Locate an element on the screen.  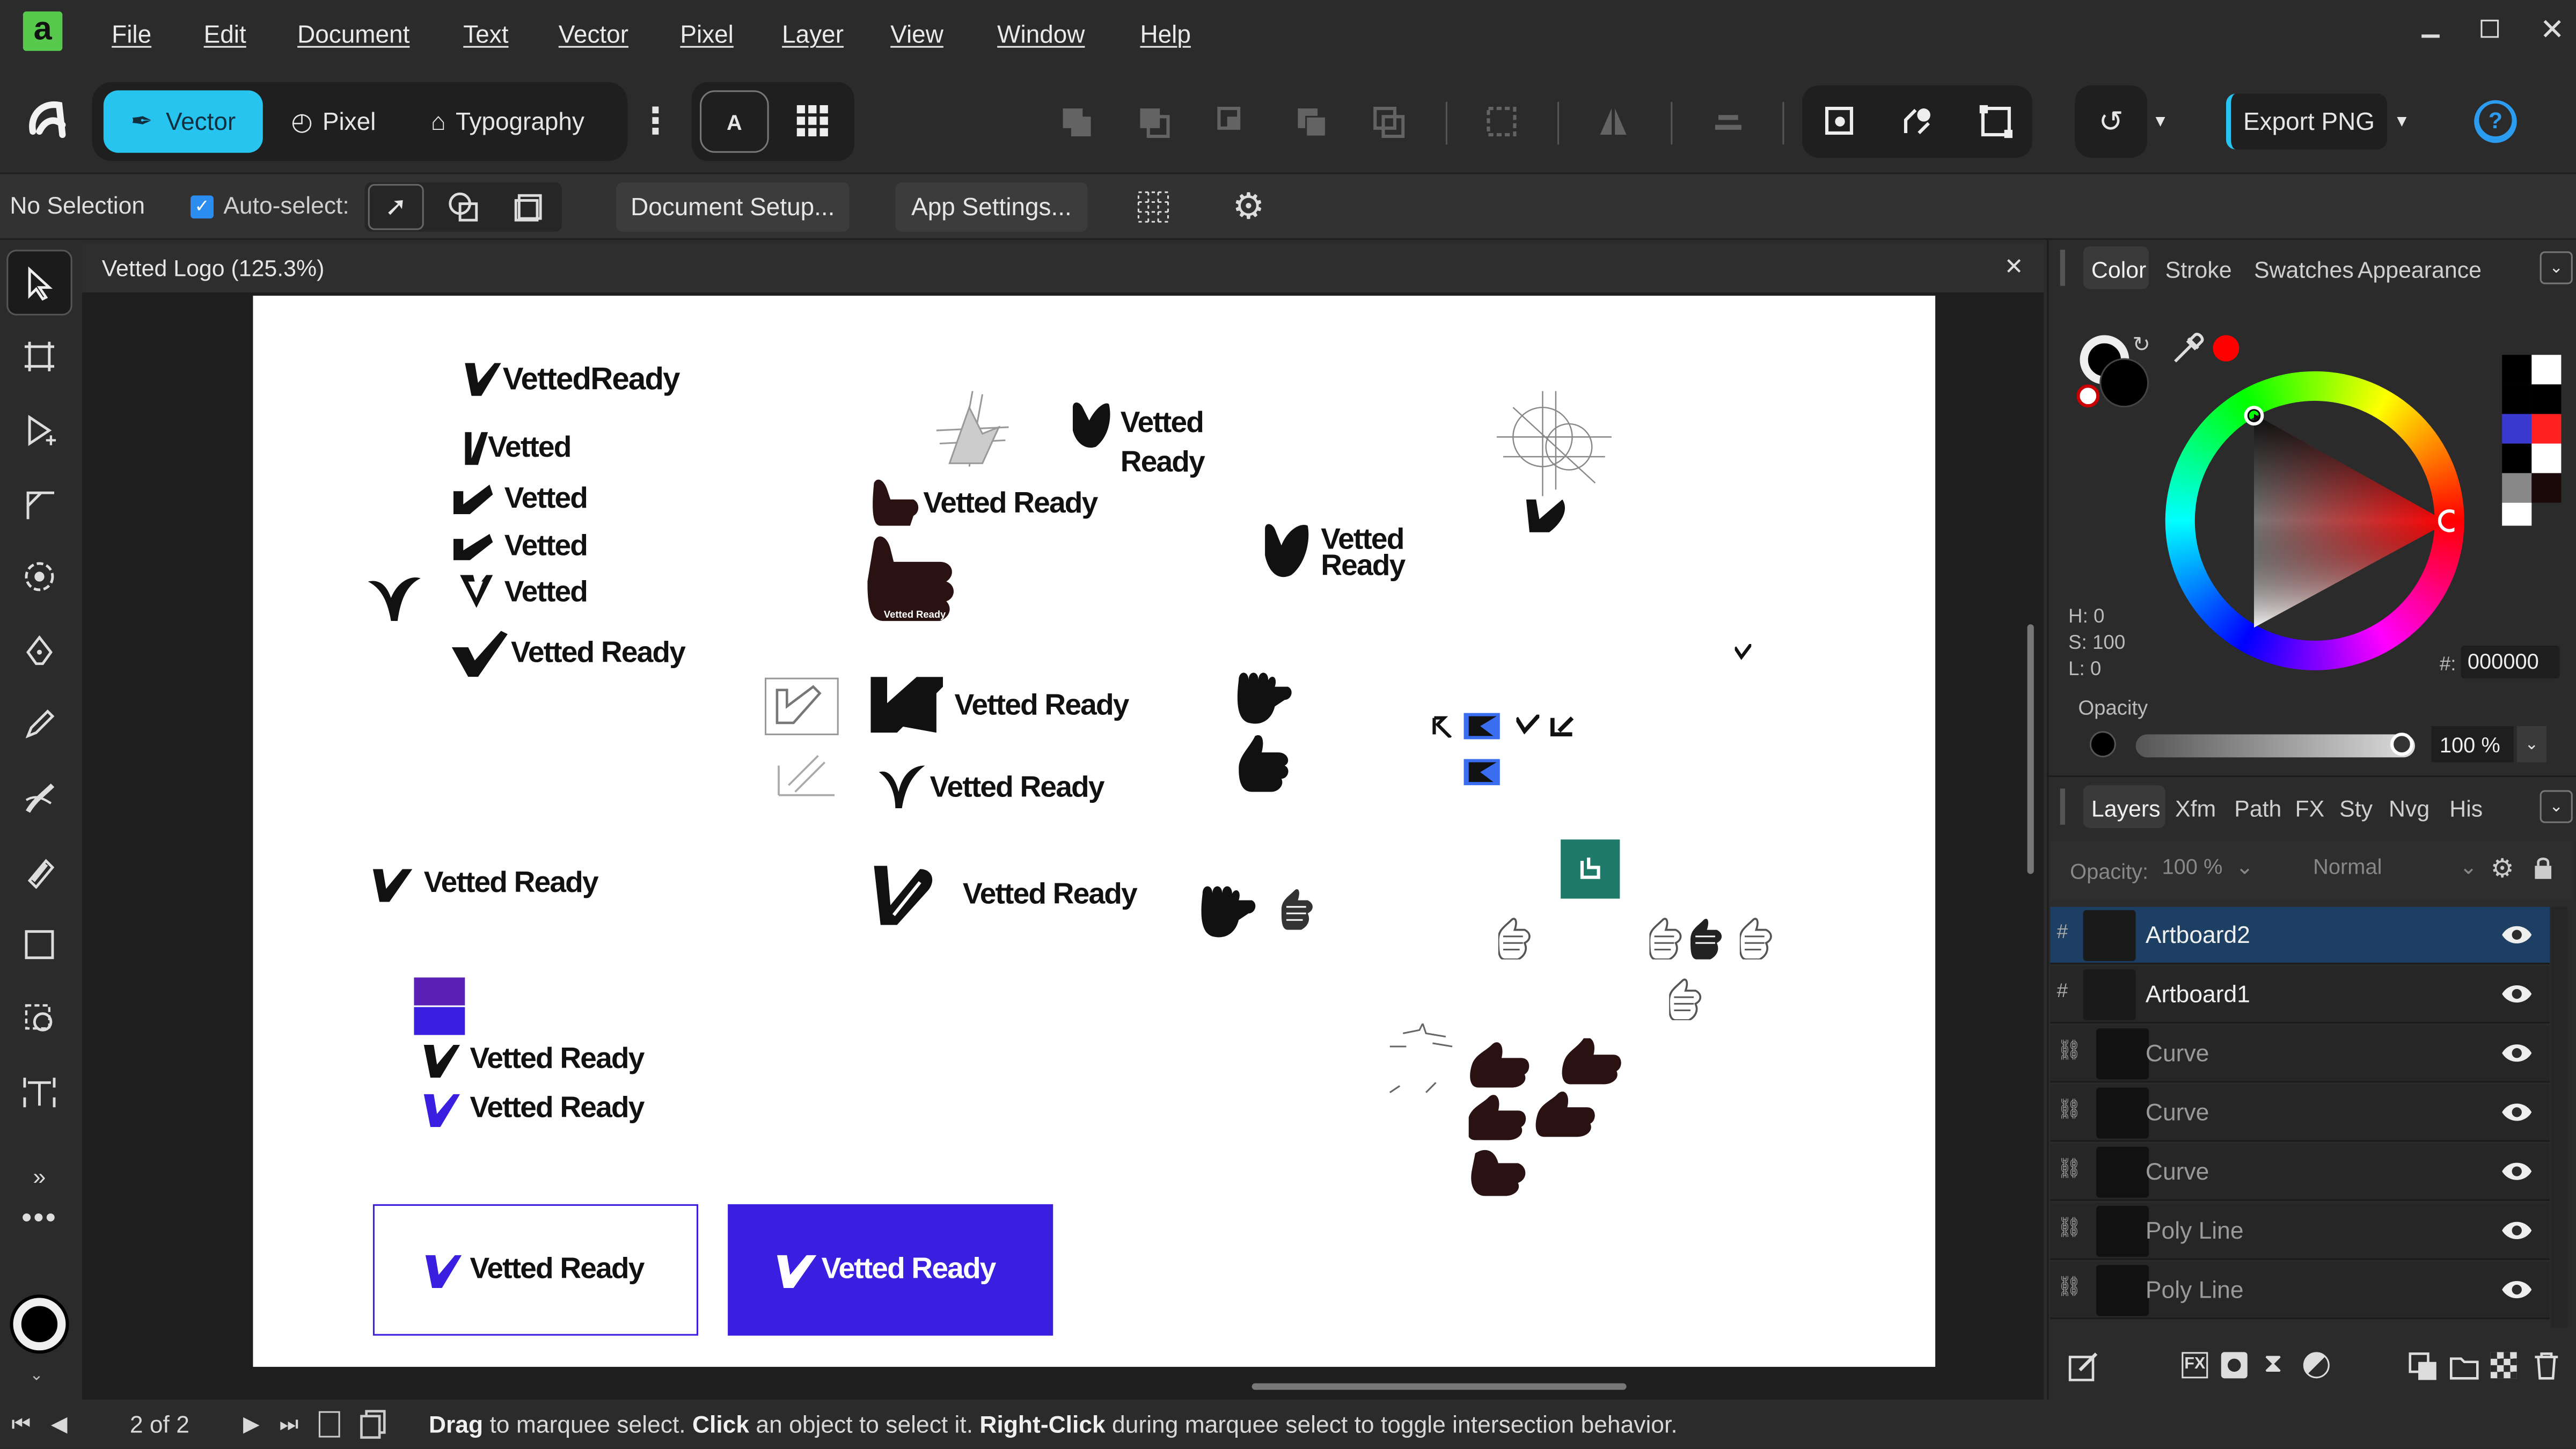
blend-mode-dropdown: Normal ⌄ is located at coordinates (2395, 870).